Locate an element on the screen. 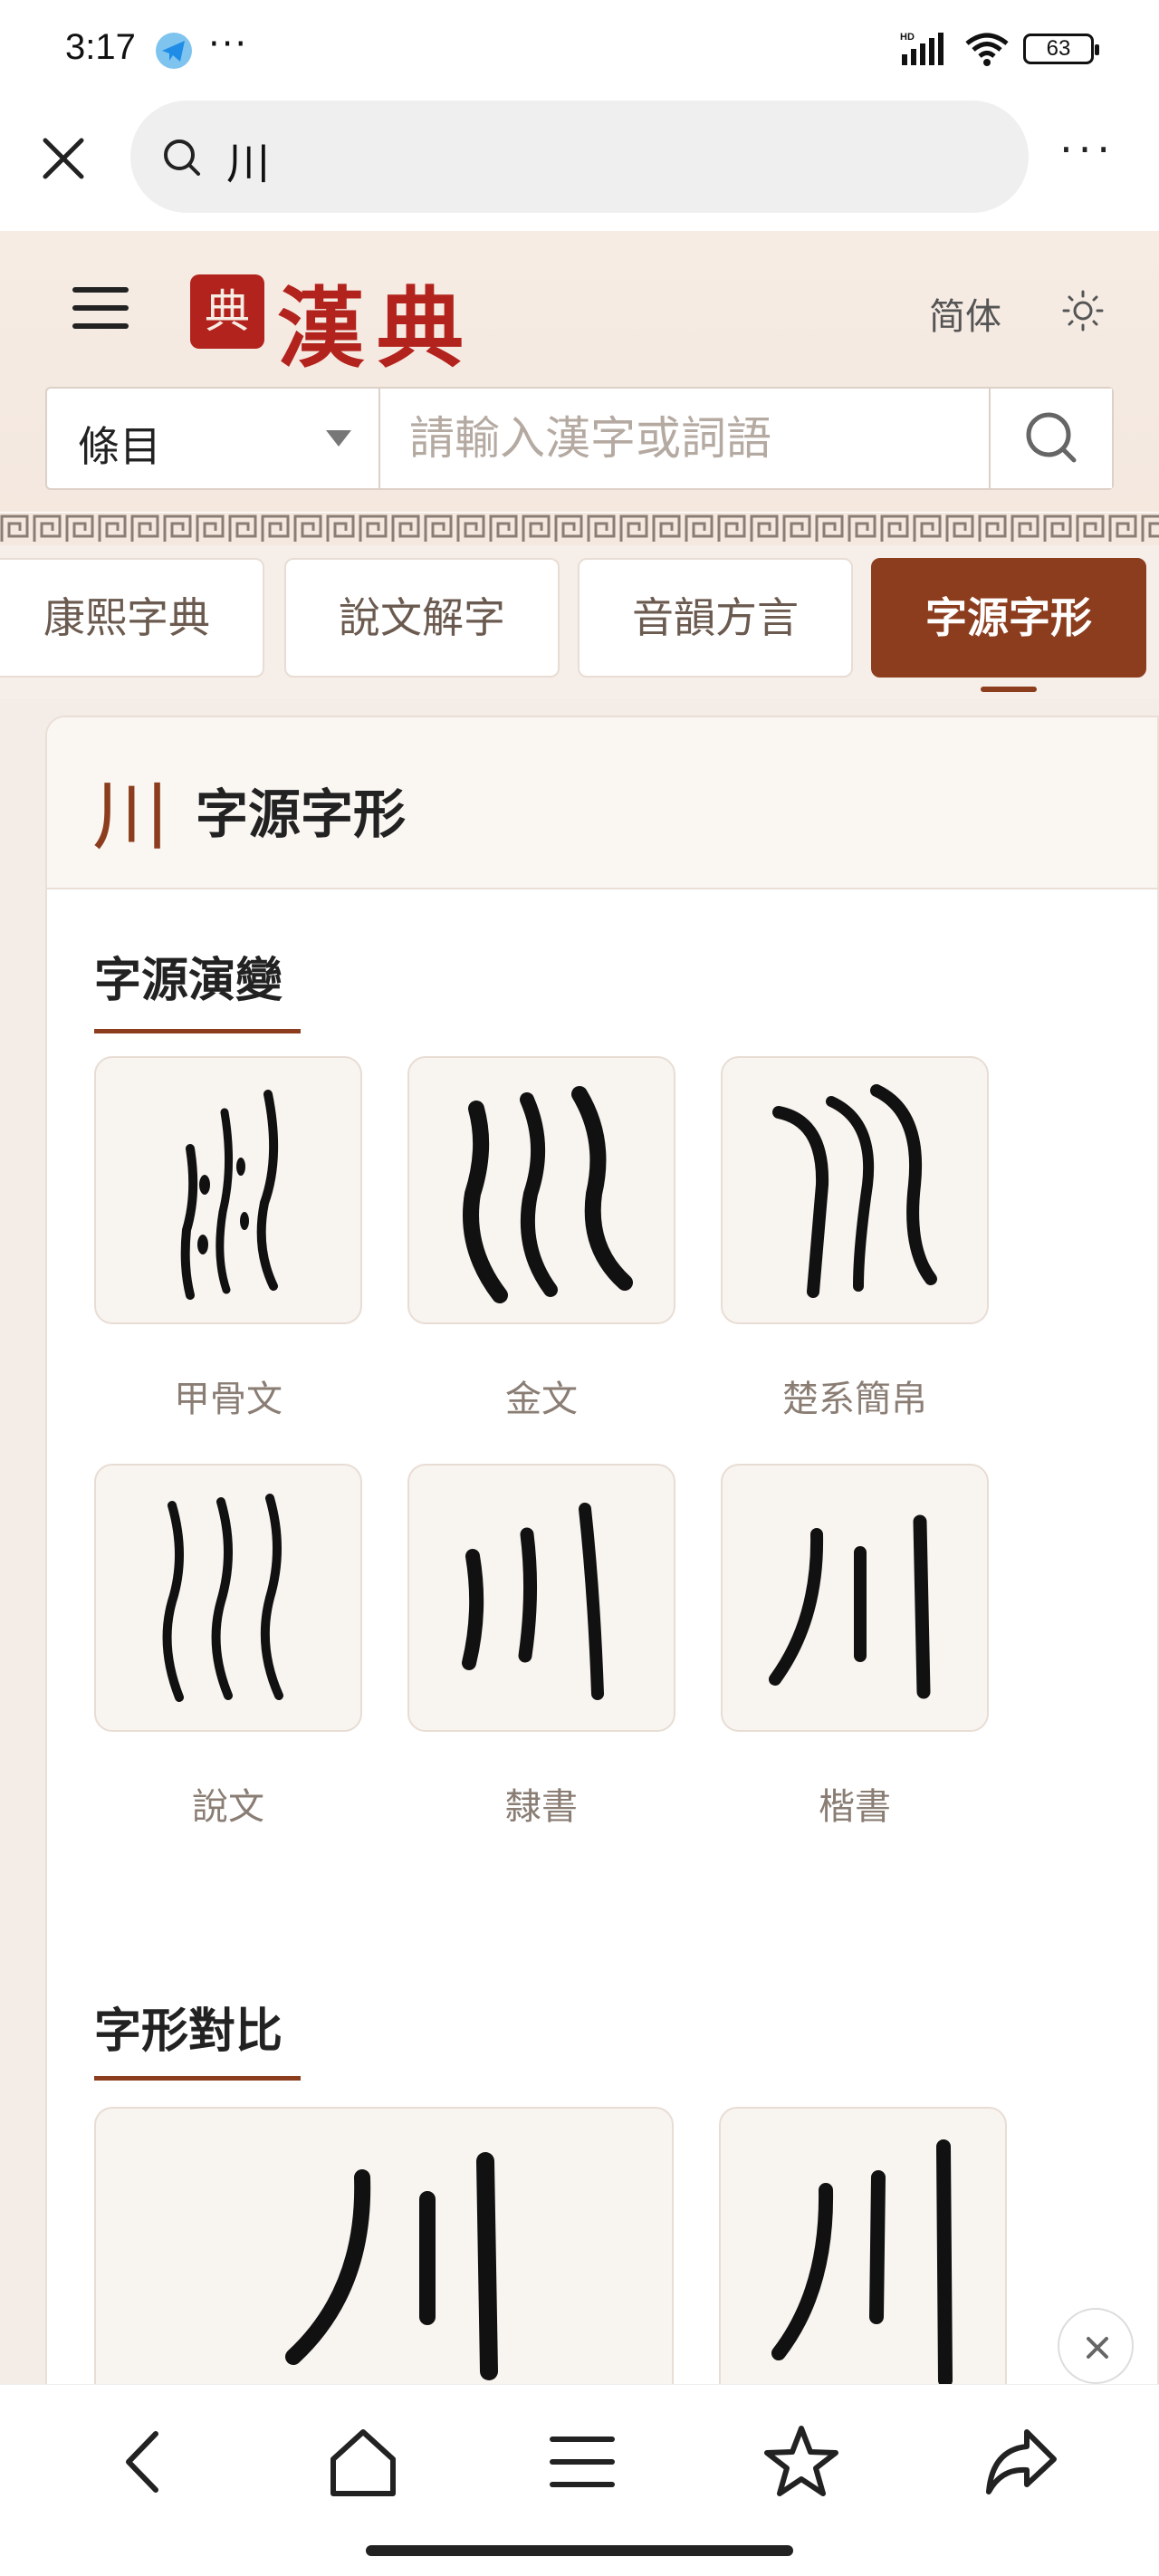  tab-yinyun: 音韻方言 is located at coordinates (715, 618).